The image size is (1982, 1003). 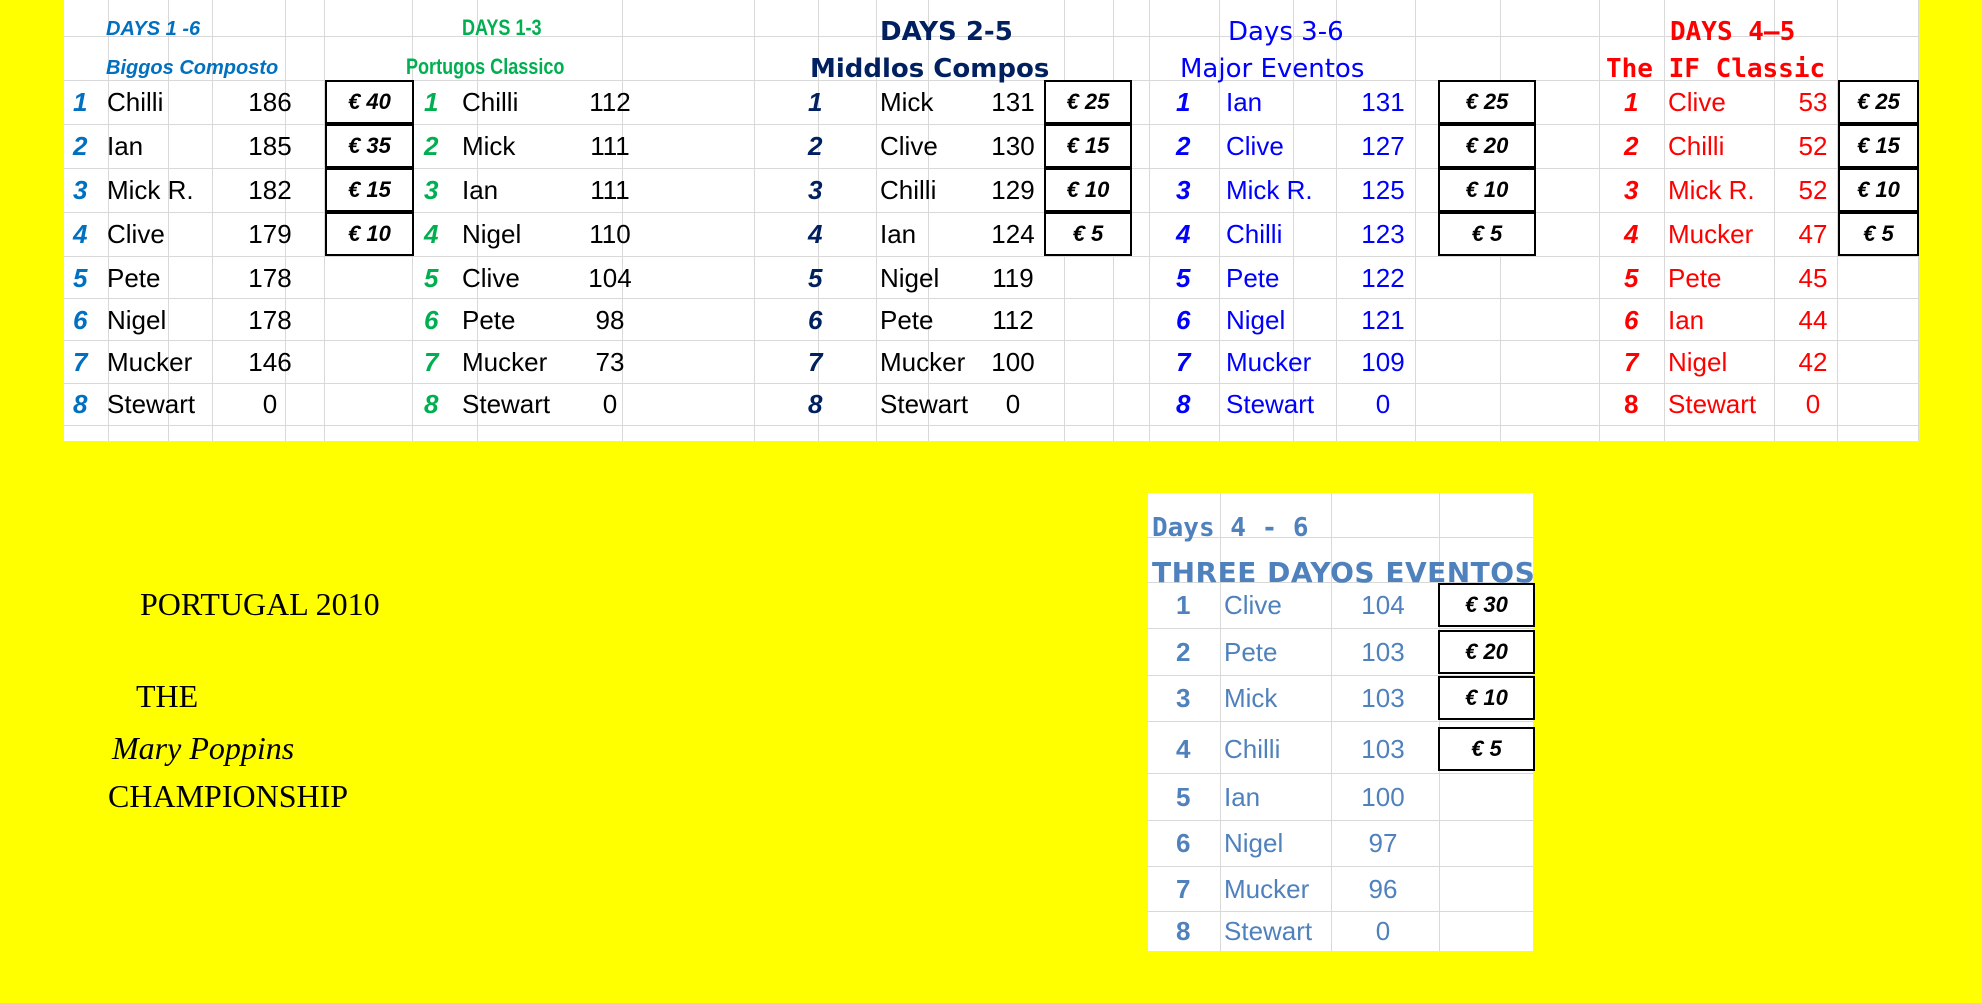 What do you see at coordinates (1013, 234) in the screenshot?
I see `player-score: 124` at bounding box center [1013, 234].